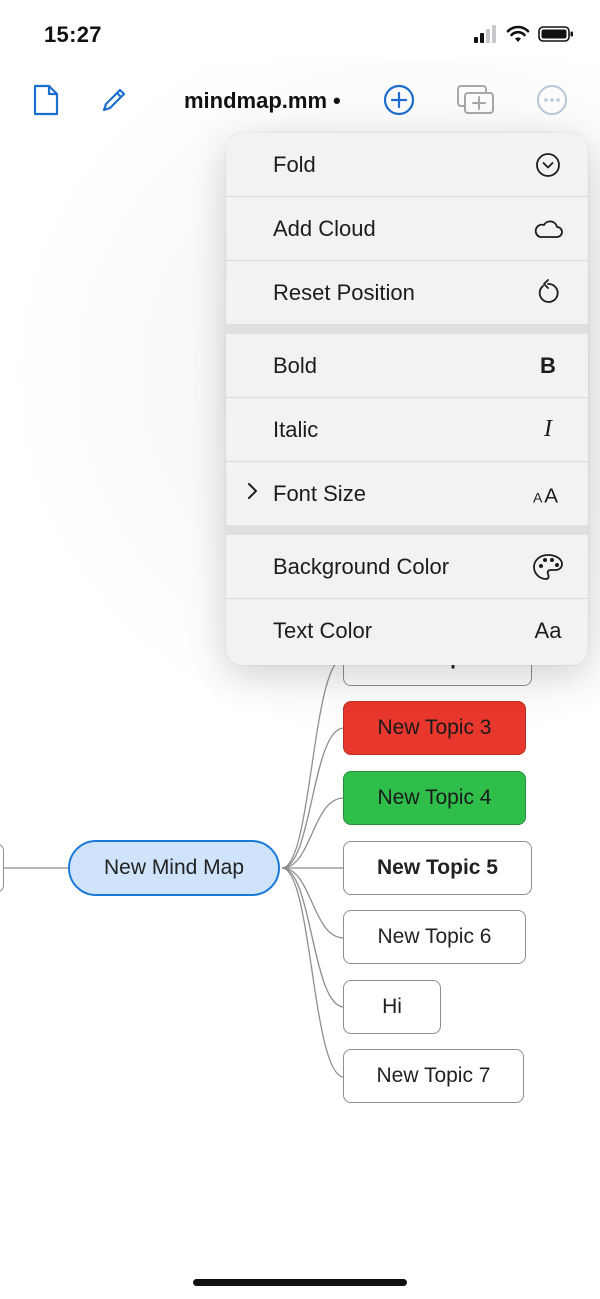 The height and width of the screenshot is (1299, 600). I want to click on topic-node-5: New Topic 5, so click(437, 868).